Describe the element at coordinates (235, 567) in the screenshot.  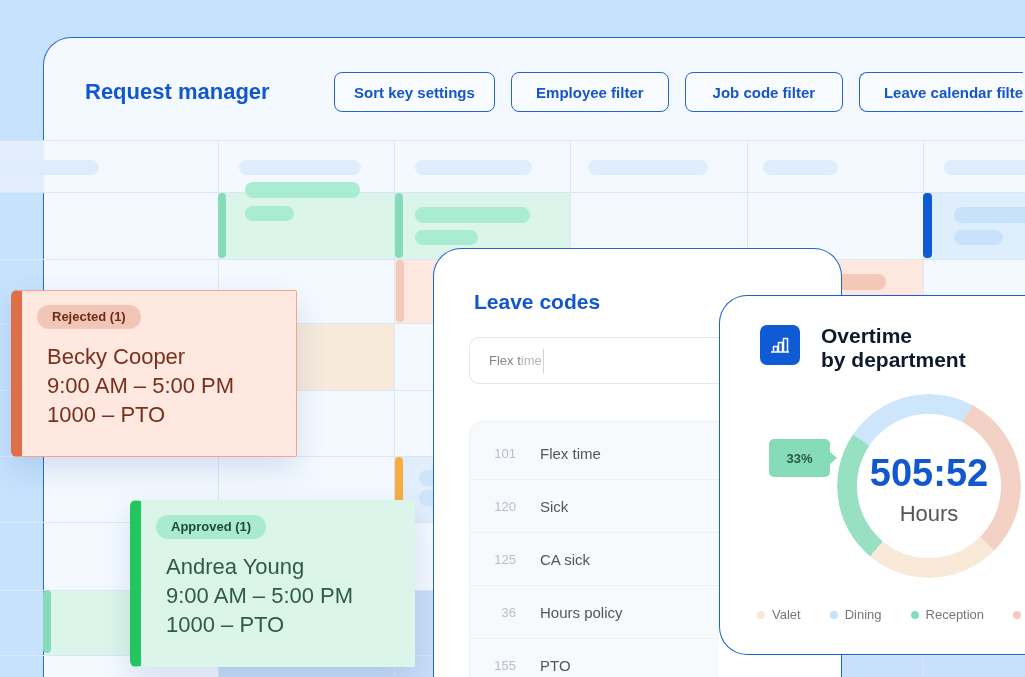
I see `employee-name: Andrea Young` at that location.